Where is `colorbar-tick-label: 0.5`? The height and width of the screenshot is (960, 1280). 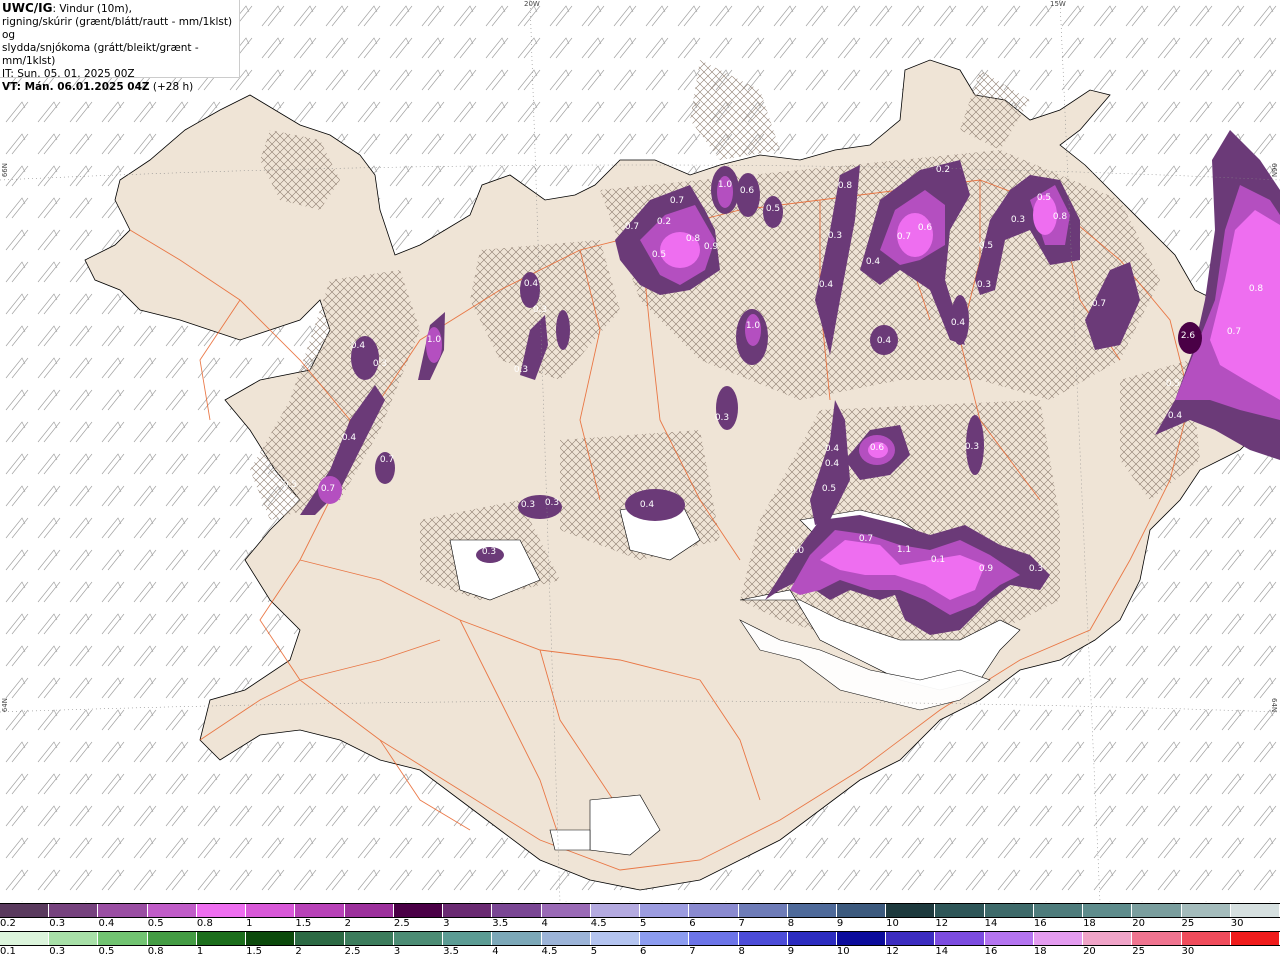
colorbar-tick-label: 0.5 is located at coordinates (106, 951).